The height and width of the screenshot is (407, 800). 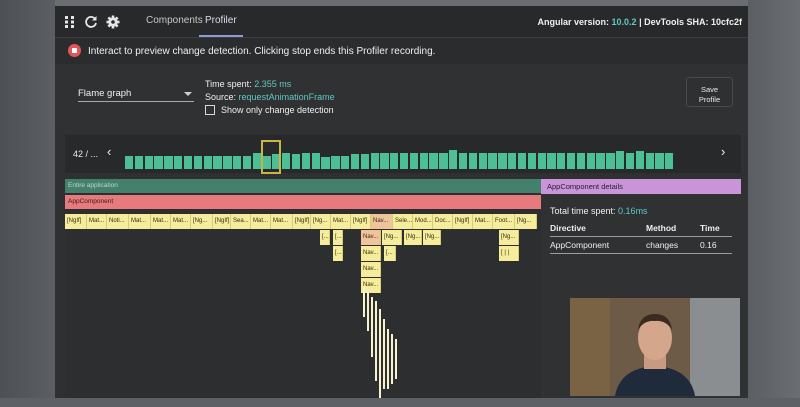 What do you see at coordinates (174, 20) in the screenshot?
I see `tab-components: Components` at bounding box center [174, 20].